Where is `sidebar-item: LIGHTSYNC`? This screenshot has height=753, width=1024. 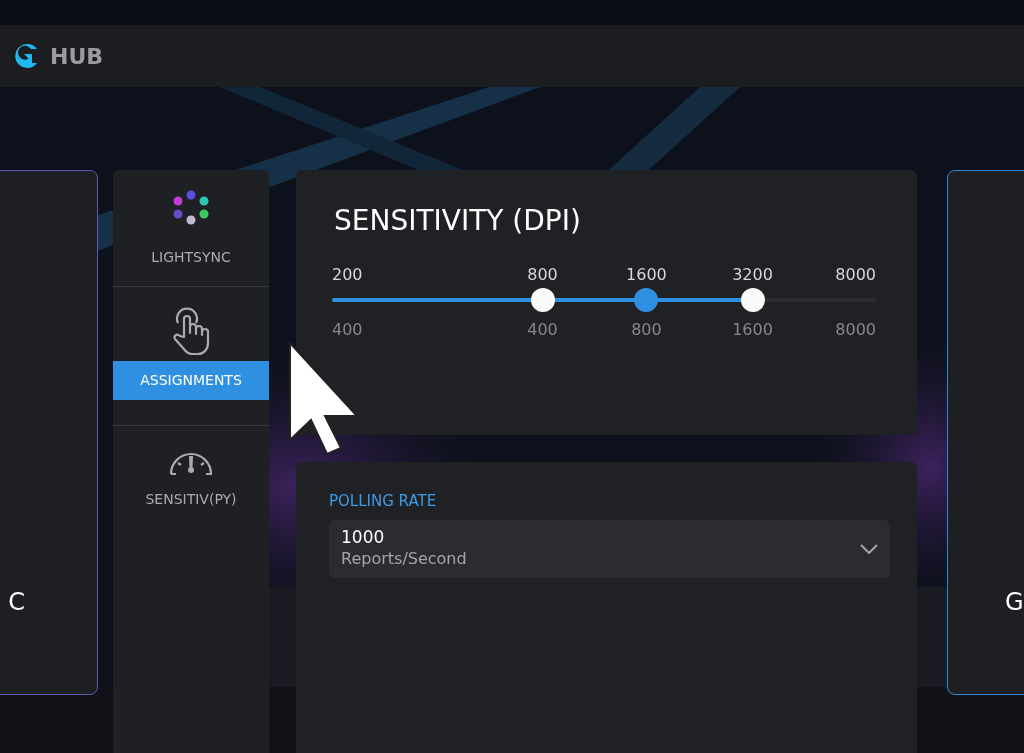 sidebar-item: LIGHTSYNC is located at coordinates (191, 257).